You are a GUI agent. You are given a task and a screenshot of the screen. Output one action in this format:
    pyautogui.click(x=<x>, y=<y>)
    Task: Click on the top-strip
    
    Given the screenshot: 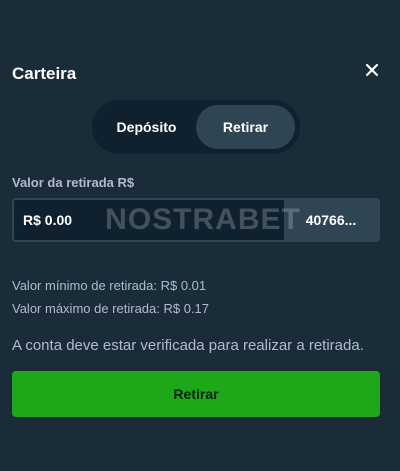 What is the action you would take?
    pyautogui.click(x=200, y=20)
    